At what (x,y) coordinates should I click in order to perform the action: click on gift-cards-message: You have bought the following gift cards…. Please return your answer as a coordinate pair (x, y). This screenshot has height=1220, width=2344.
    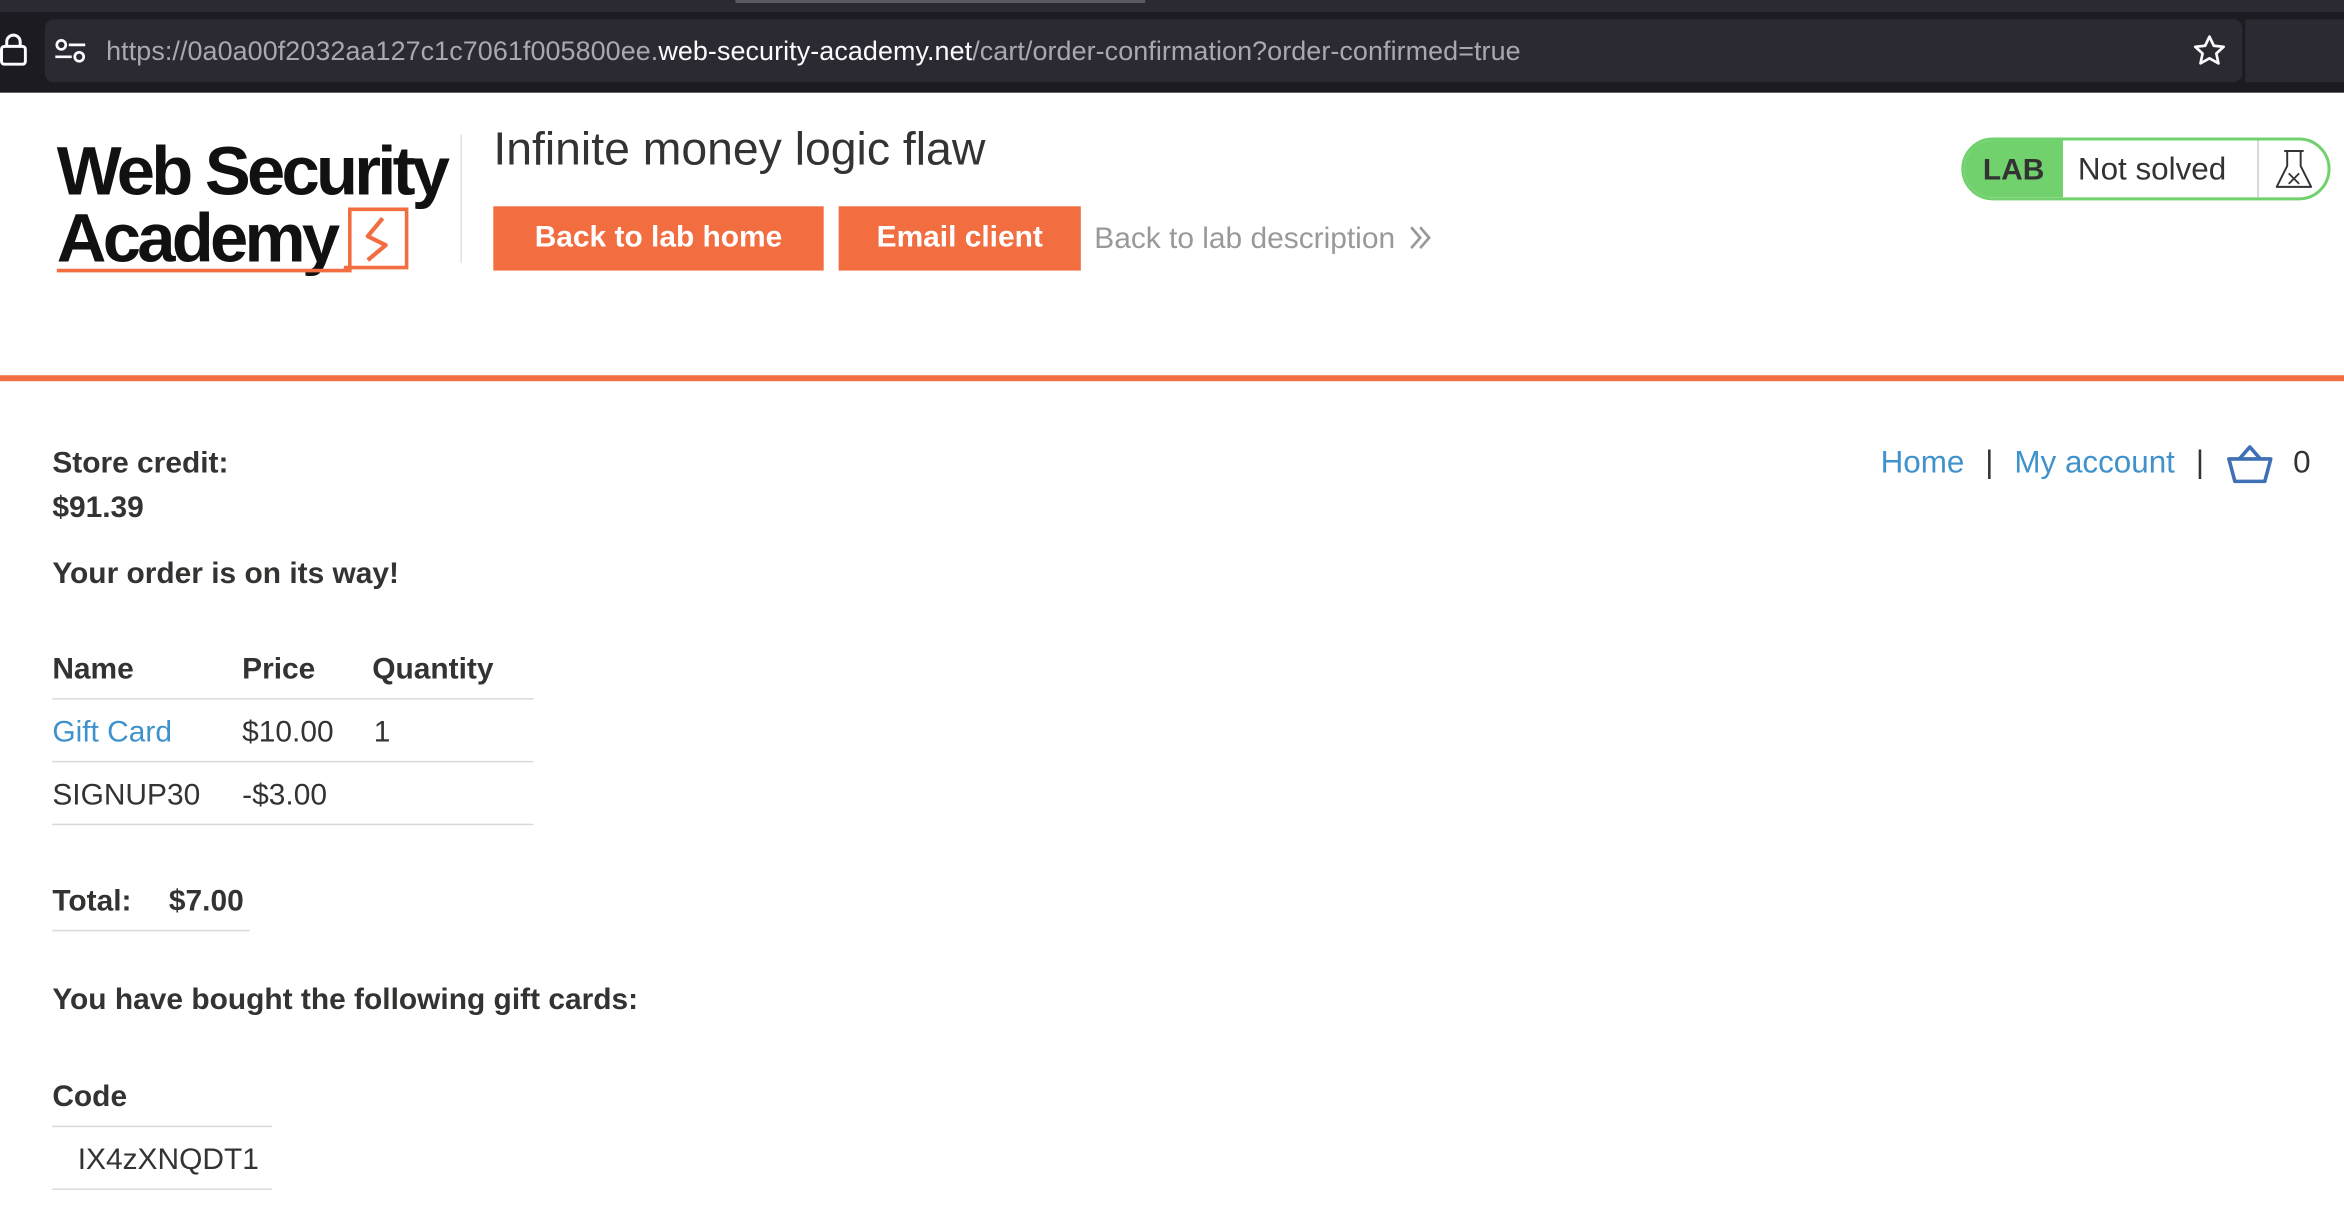
    Looking at the image, I should click on (345, 1000).